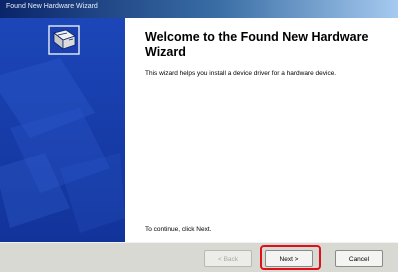 The height and width of the screenshot is (272, 398). Describe the element at coordinates (257, 44) in the screenshot. I see `wizard-heading: Welcome to the Found New Hardware Wizard` at that location.